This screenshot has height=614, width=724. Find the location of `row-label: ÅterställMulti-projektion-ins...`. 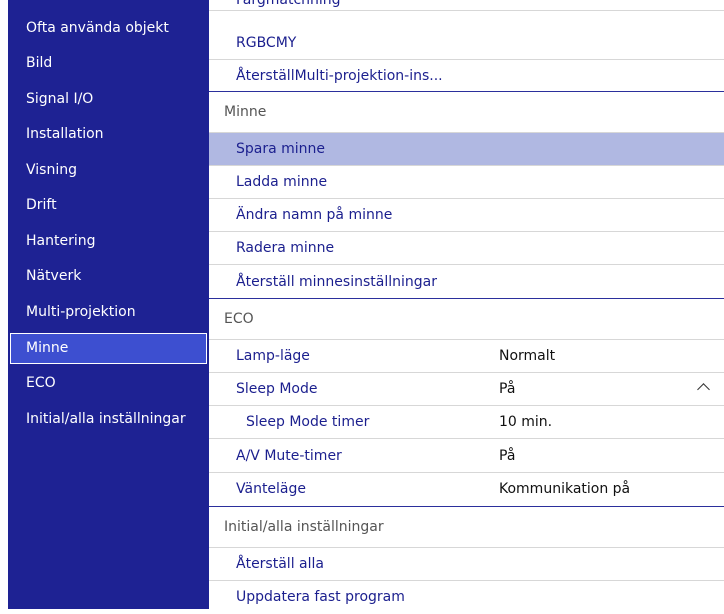

row-label: ÅterställMulti-projektion-ins... is located at coordinates (339, 76).